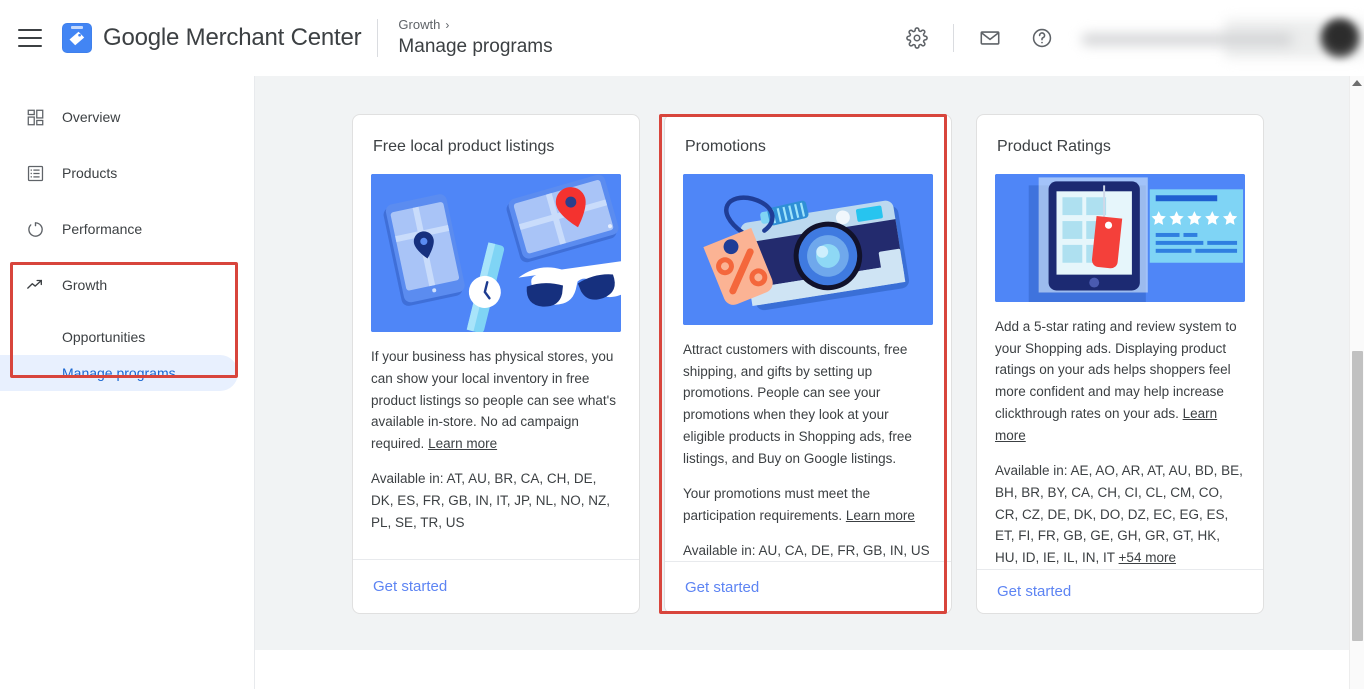 The image size is (1364, 689). What do you see at coordinates (1187, 39) in the screenshot?
I see `account-id-blur` at bounding box center [1187, 39].